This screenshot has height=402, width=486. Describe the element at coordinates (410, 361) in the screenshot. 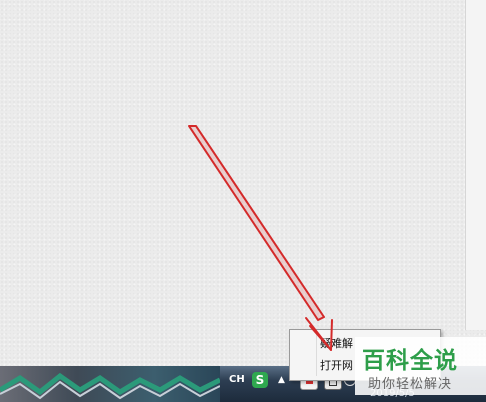

I see `watermark-title: 百科全说` at that location.